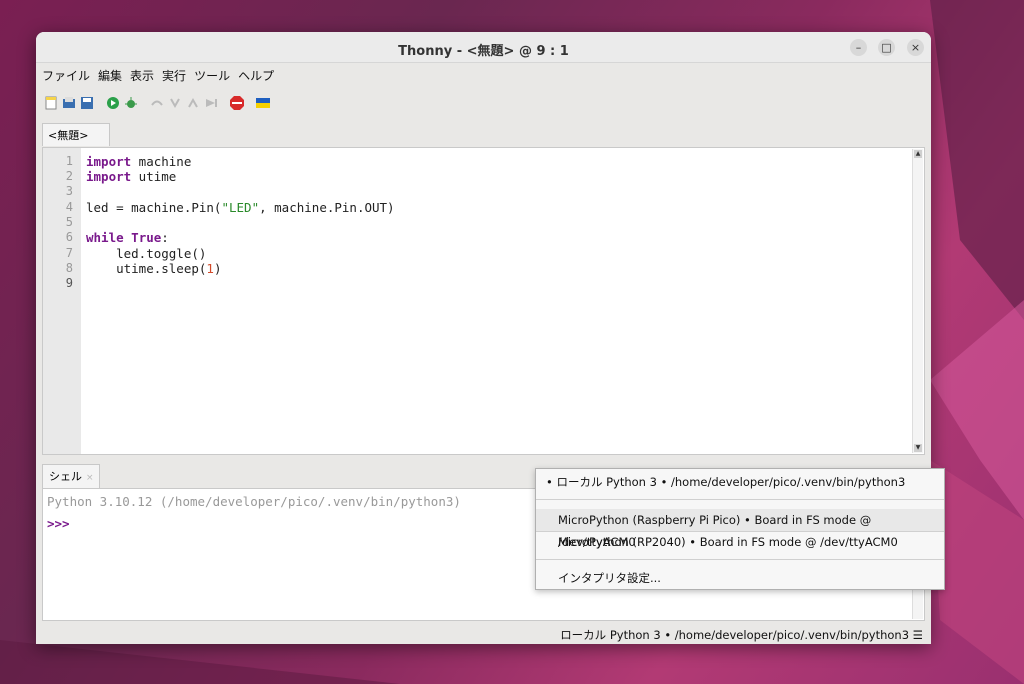  Describe the element at coordinates (483, 75) in the screenshot. I see `menu-bar: ファイル 編集 表示 実行 ツール ヘルプ` at that location.